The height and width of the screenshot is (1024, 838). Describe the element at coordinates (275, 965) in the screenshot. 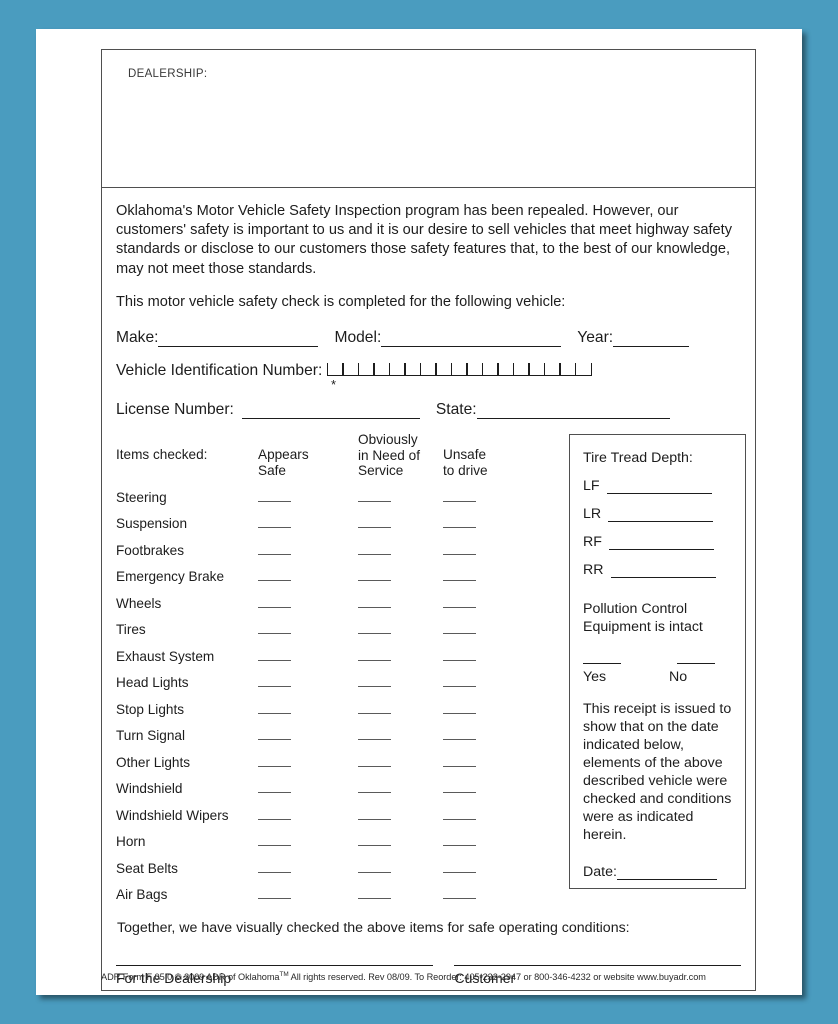

I see `dealership-signature-line` at that location.